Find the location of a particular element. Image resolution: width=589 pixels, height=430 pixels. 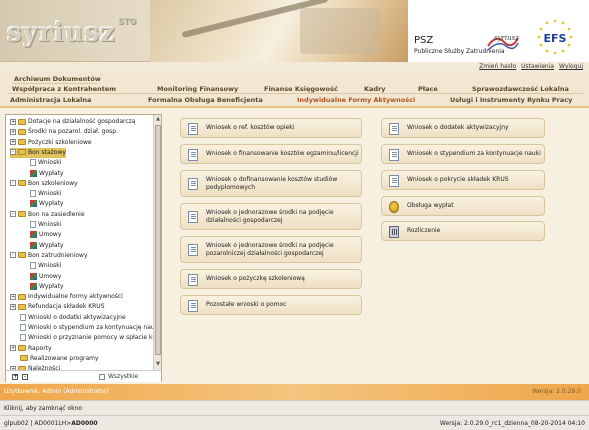

request-card-label: Wniosek o pokrycie składek KRUS is located at coordinates (458, 179).